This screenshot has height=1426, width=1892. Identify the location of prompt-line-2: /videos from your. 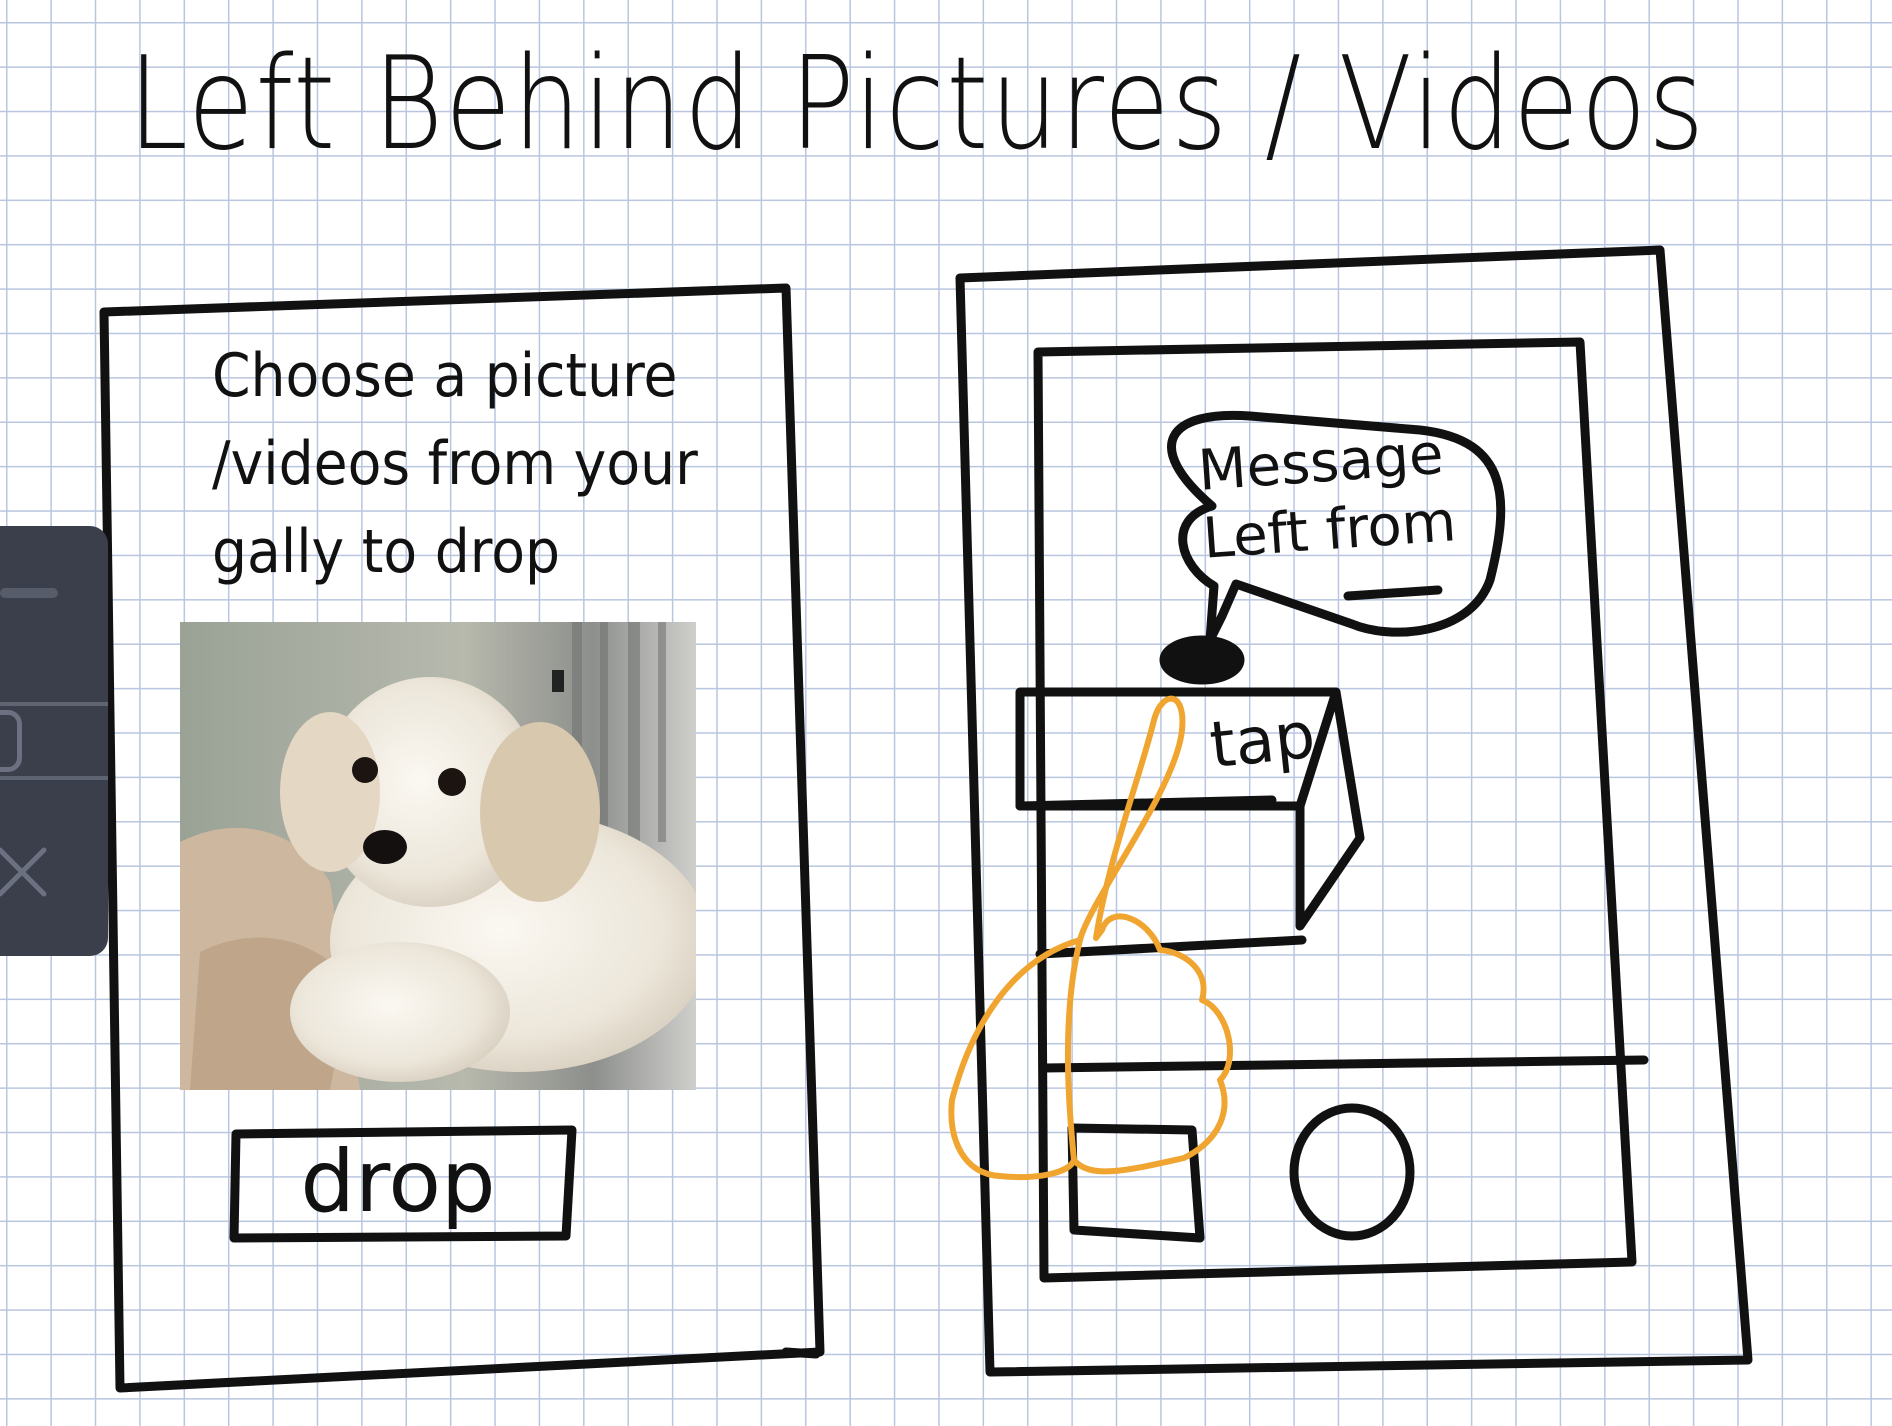
(455, 464).